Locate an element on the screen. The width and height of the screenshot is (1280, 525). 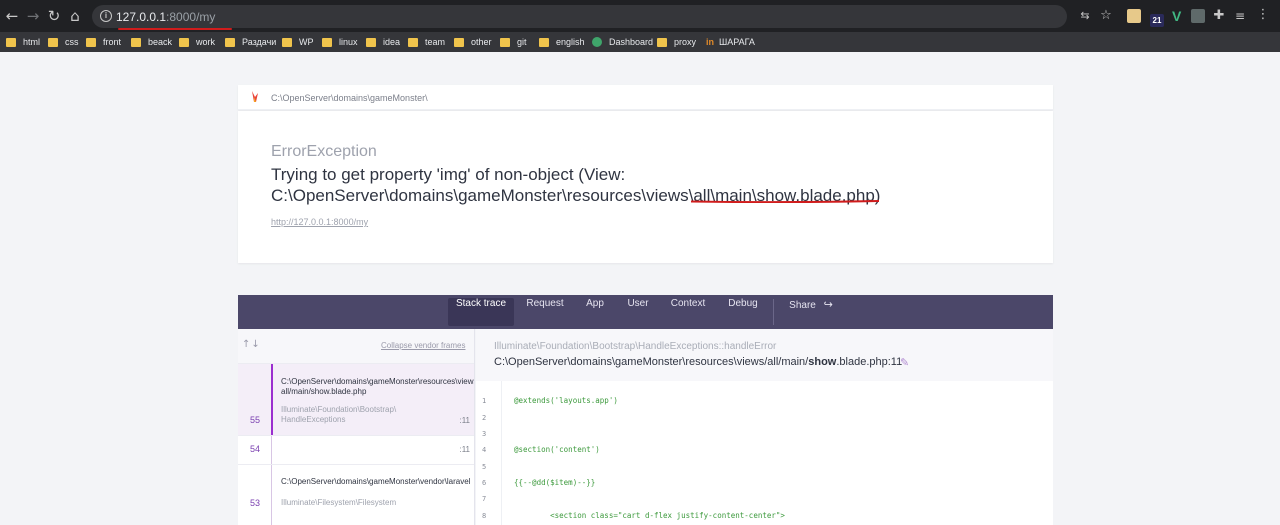
sharaga-icon: in is located at coordinates (710, 42).